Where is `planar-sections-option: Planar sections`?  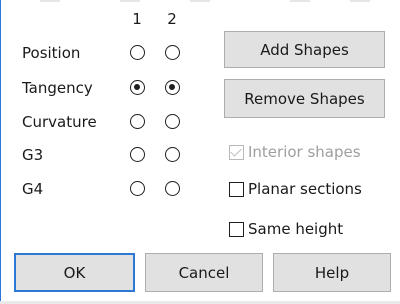 planar-sections-option: Planar sections is located at coordinates (295, 189).